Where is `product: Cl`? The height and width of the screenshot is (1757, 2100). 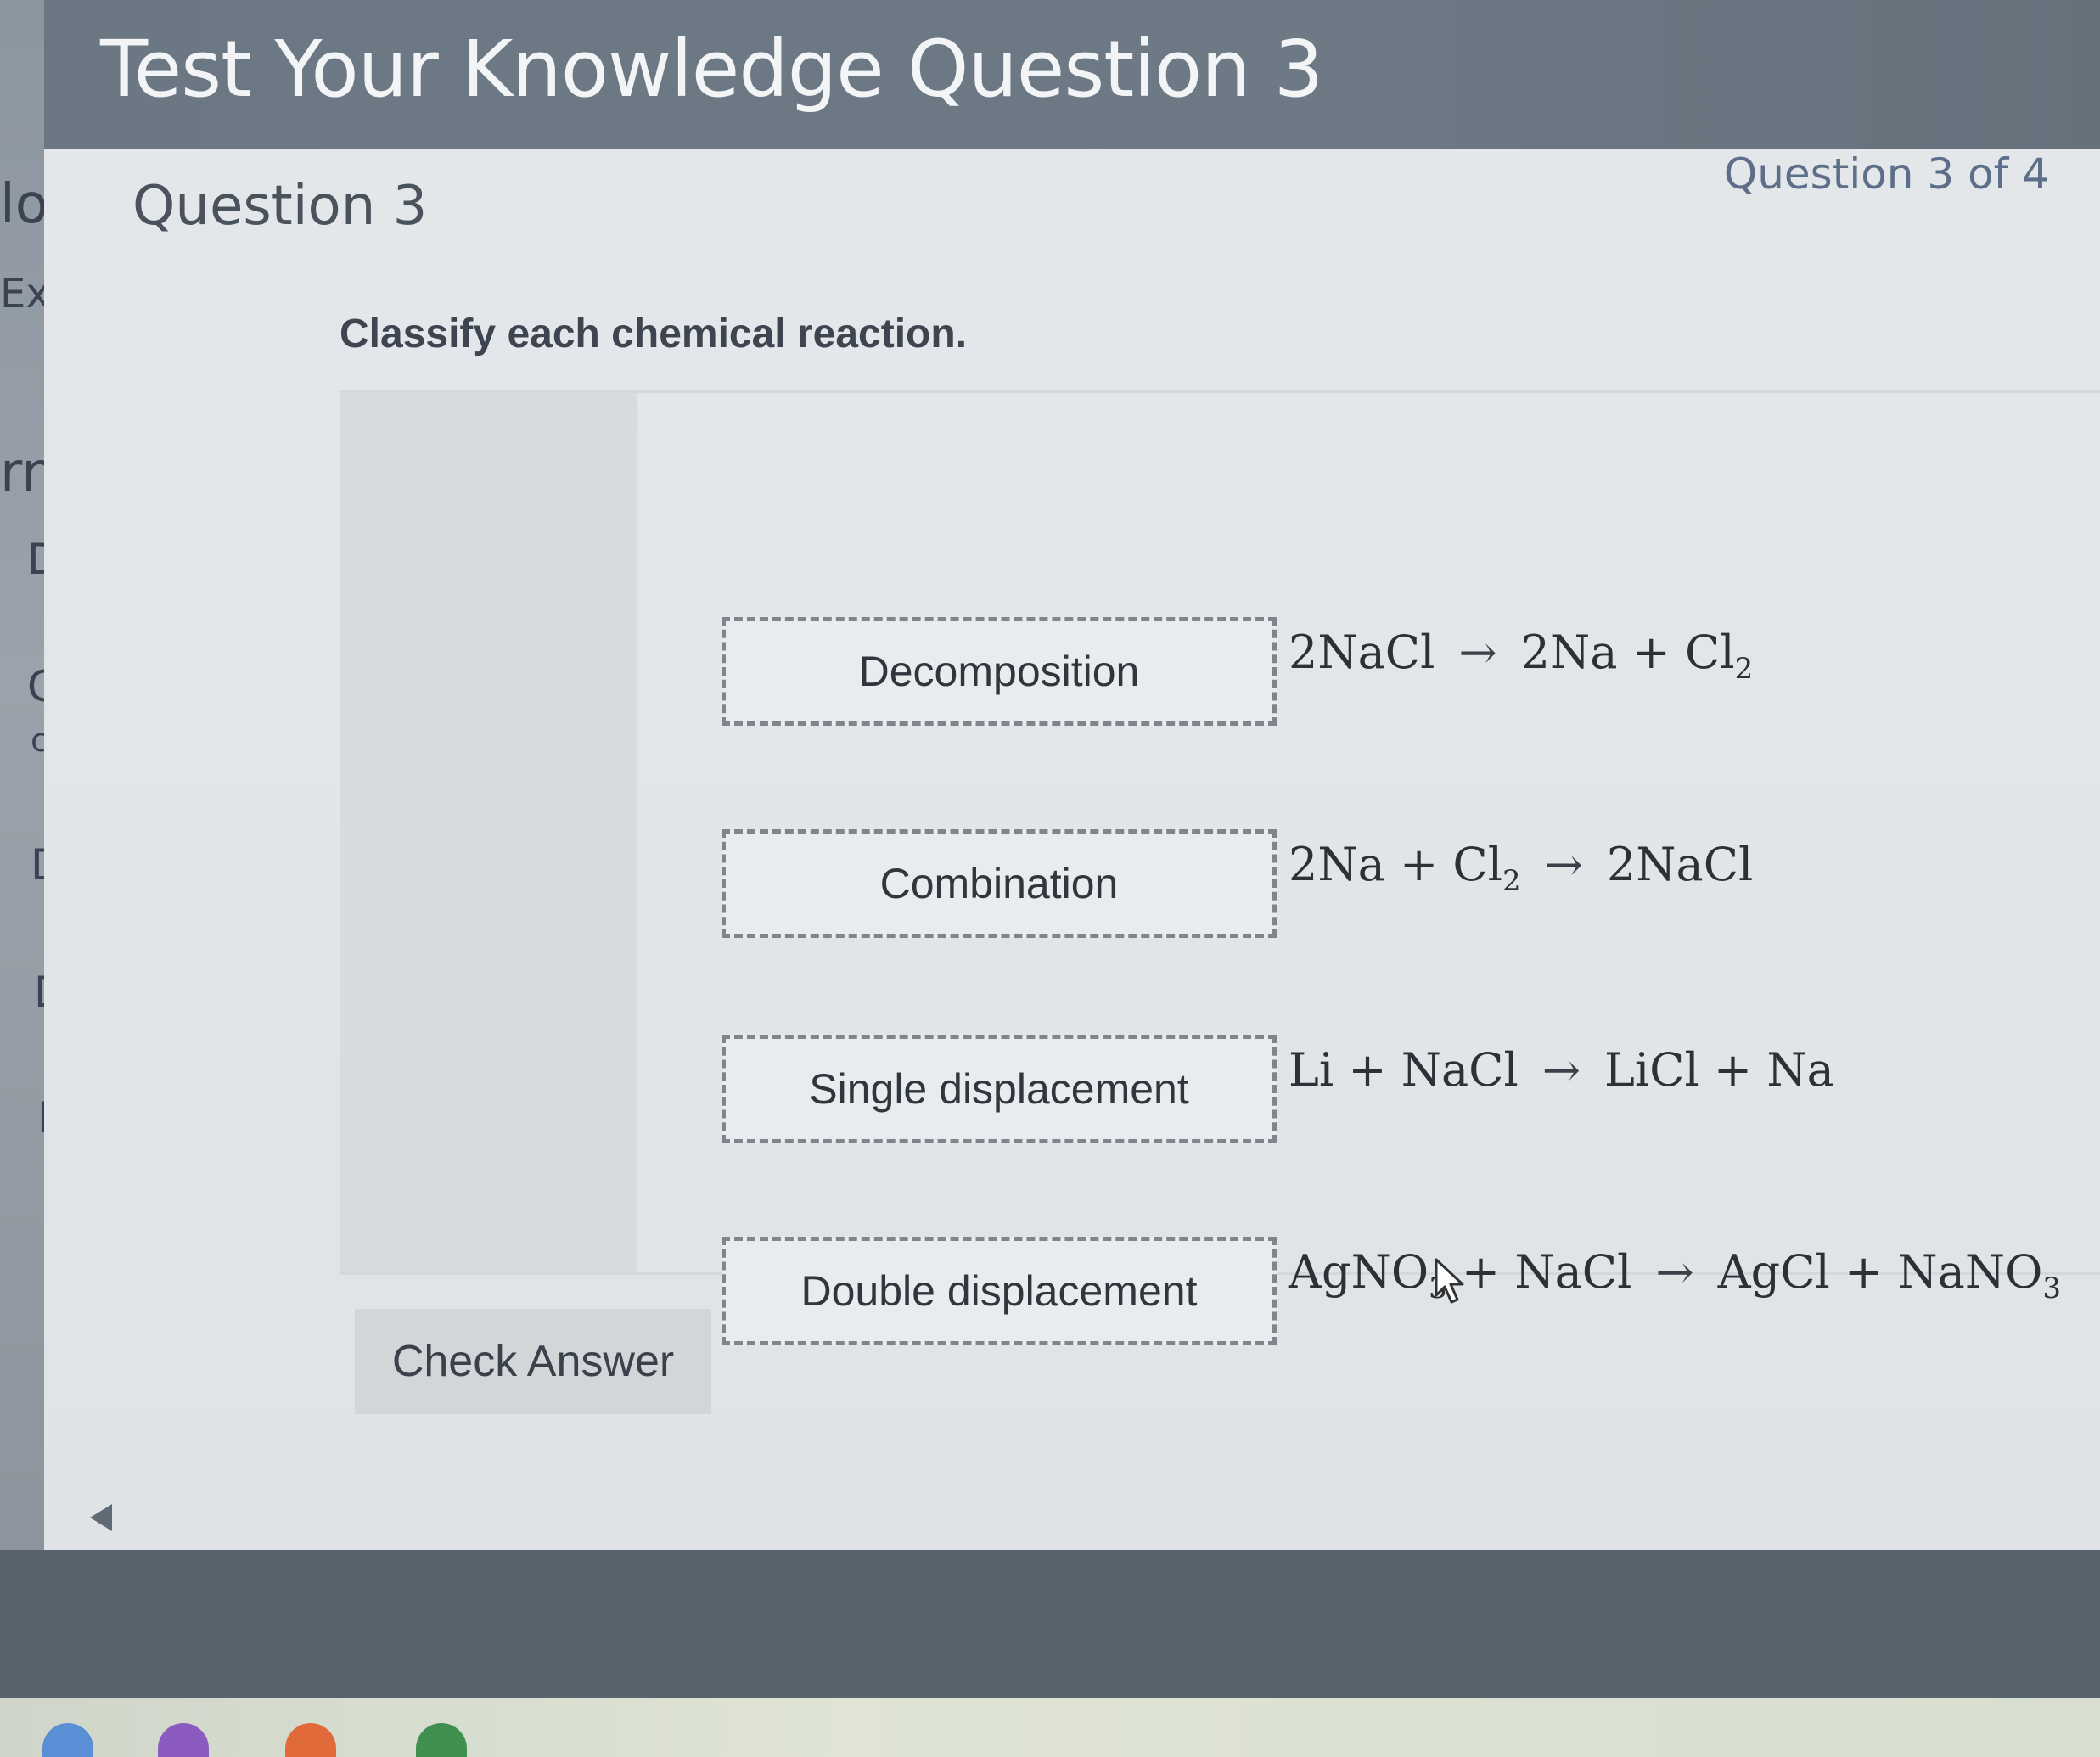 product: Cl is located at coordinates (1710, 652).